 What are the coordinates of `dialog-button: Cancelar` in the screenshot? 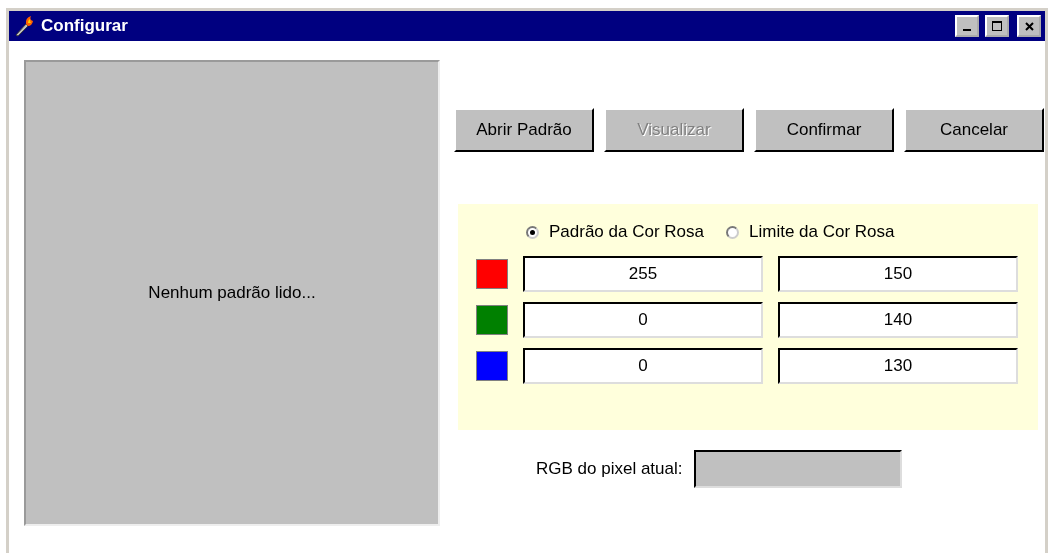 It's located at (974, 130).